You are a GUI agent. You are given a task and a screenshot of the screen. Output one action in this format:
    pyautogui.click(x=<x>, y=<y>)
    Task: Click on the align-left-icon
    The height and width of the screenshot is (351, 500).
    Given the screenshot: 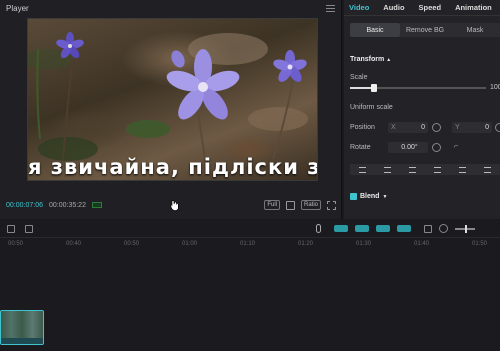 What is the action you would take?
    pyautogui.click(x=362, y=169)
    